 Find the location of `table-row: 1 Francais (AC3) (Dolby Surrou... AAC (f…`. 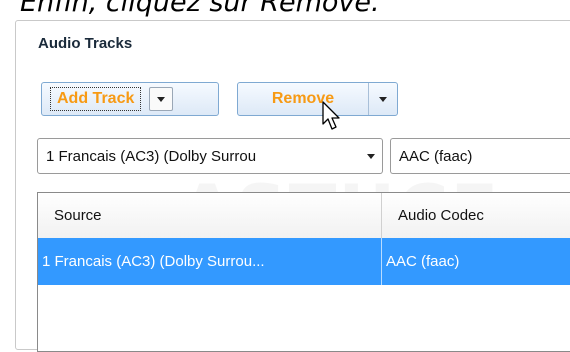

table-row: 1 Francais (AC3) (Dolby Surrou... AAC (f… is located at coordinates (304, 261).